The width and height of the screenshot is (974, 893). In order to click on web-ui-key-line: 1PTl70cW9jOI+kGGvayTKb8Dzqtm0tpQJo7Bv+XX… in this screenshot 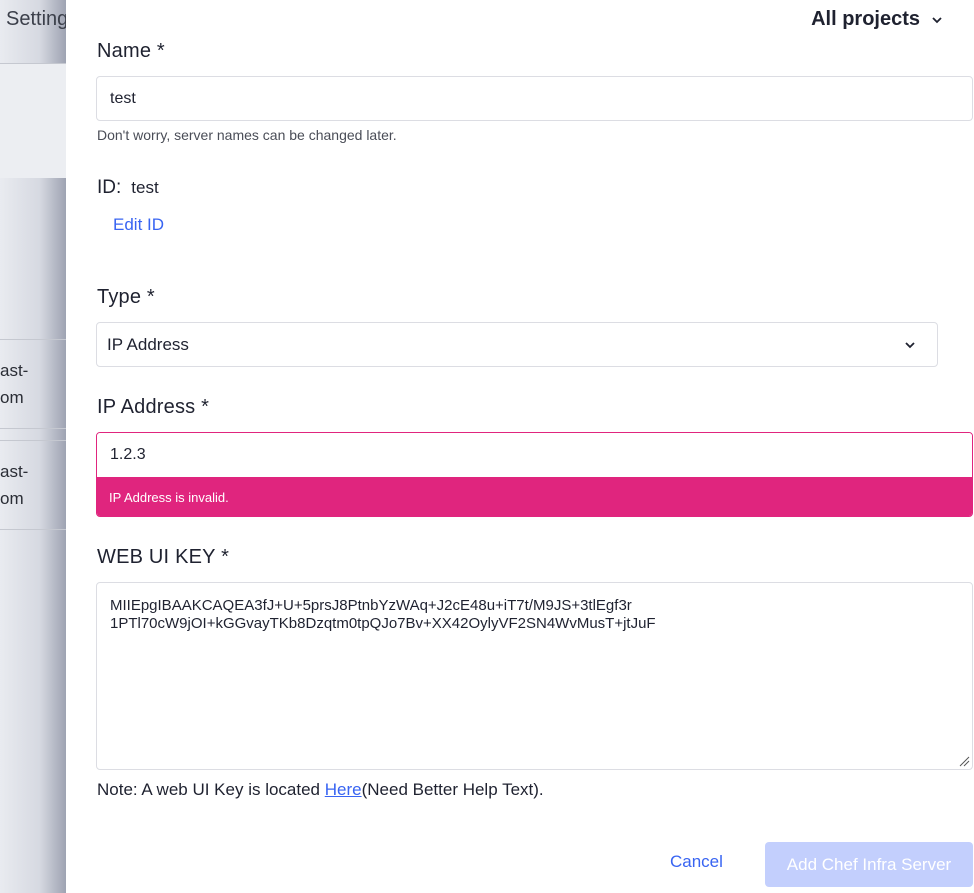, I will do `click(383, 623)`.